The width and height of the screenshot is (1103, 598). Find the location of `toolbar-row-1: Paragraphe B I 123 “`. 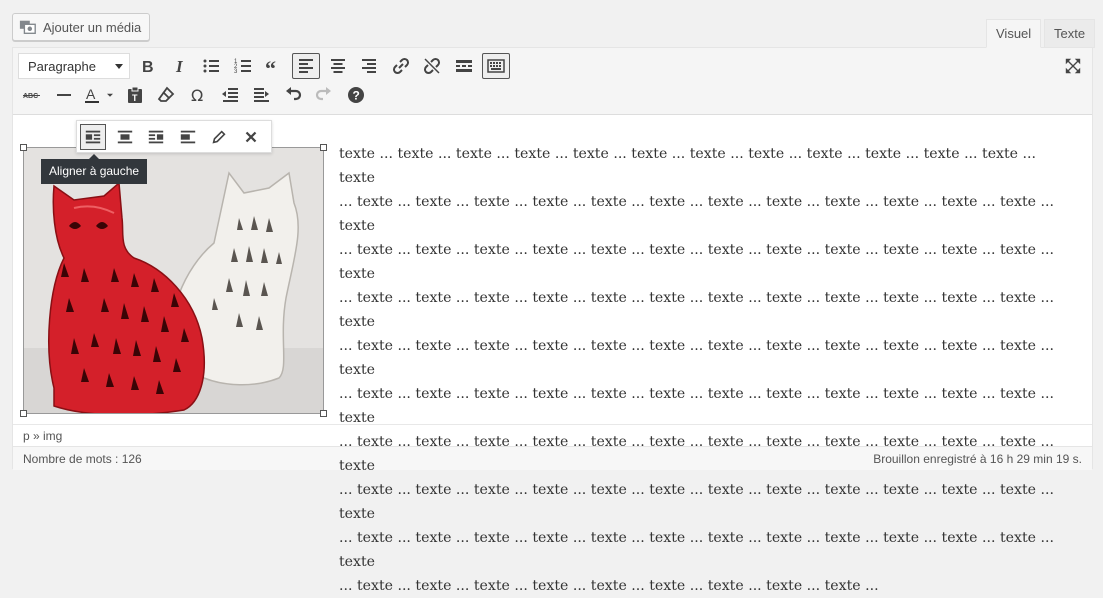

toolbar-row-1: Paragraphe B I 123 “ is located at coordinates (265, 66).